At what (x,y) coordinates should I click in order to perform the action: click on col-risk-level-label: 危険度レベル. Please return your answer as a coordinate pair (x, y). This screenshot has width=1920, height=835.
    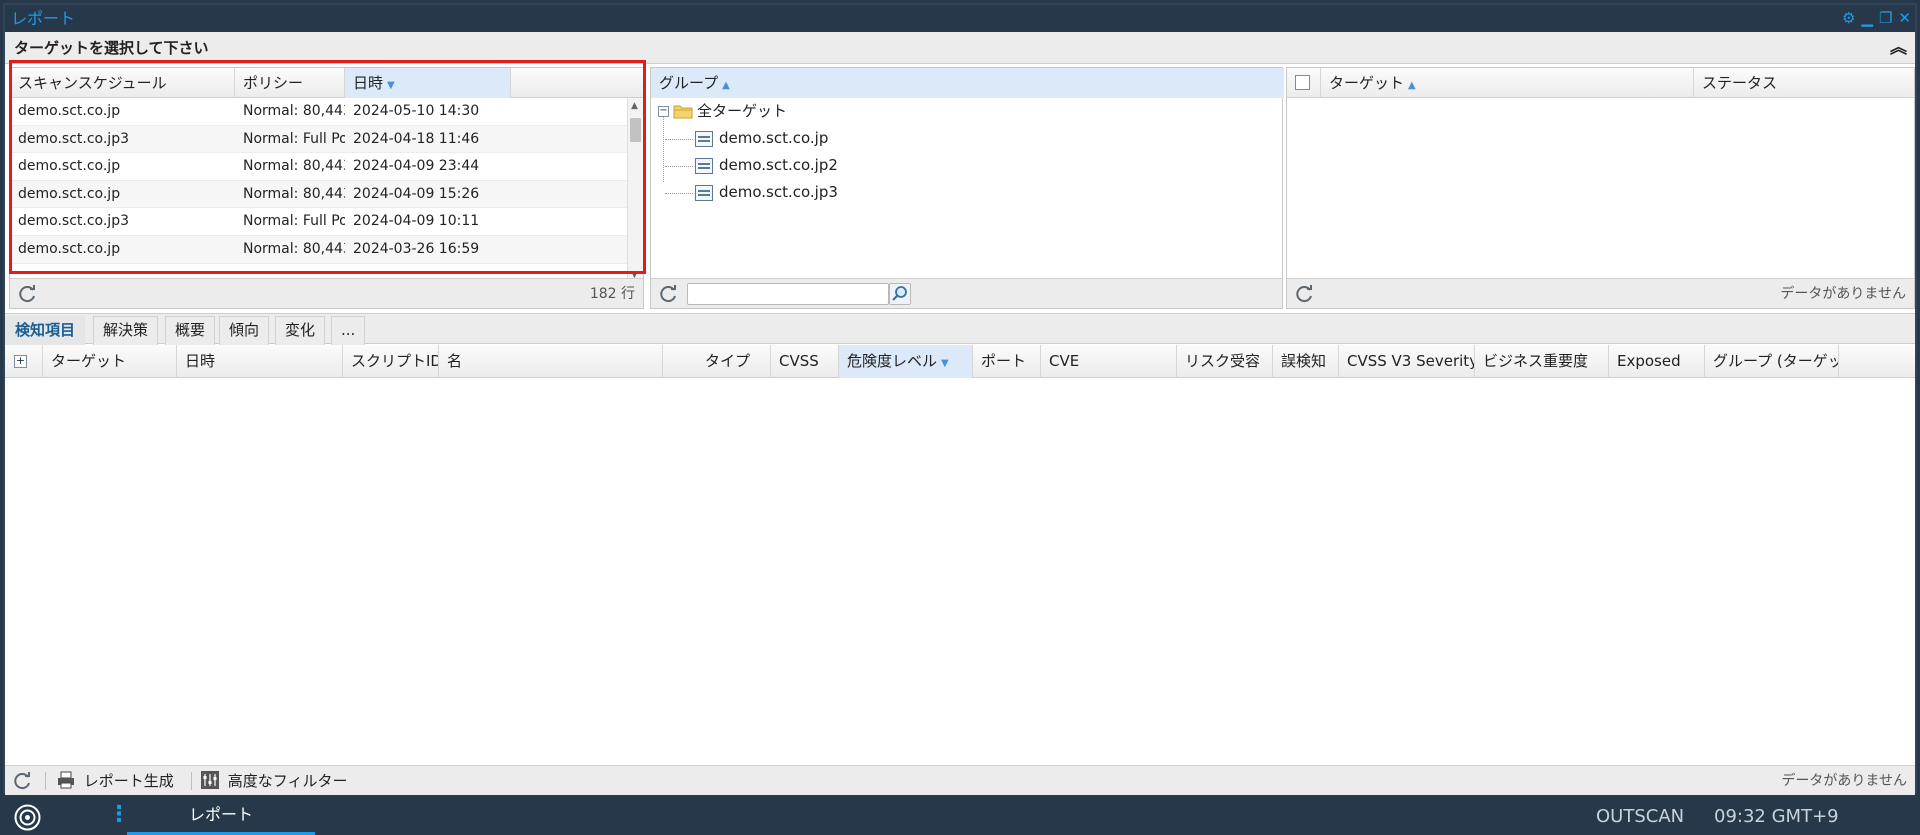
    Looking at the image, I should click on (892, 361).